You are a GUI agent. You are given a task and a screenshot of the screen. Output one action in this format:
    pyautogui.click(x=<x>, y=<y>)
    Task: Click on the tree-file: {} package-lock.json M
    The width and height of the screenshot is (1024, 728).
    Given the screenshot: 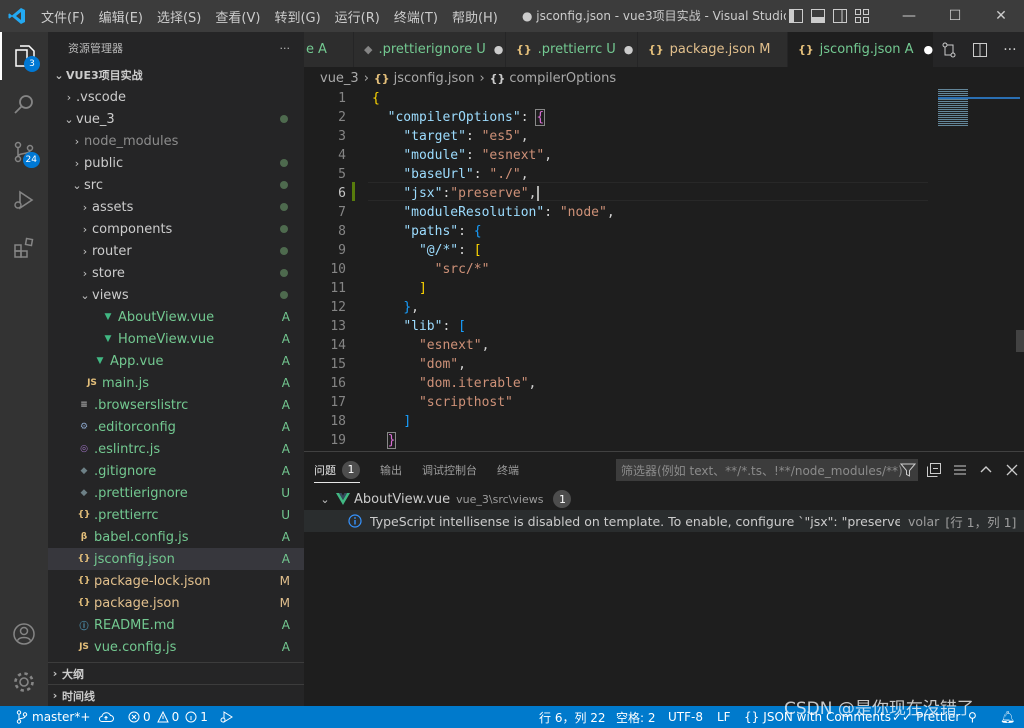 What is the action you would take?
    pyautogui.click(x=176, y=581)
    